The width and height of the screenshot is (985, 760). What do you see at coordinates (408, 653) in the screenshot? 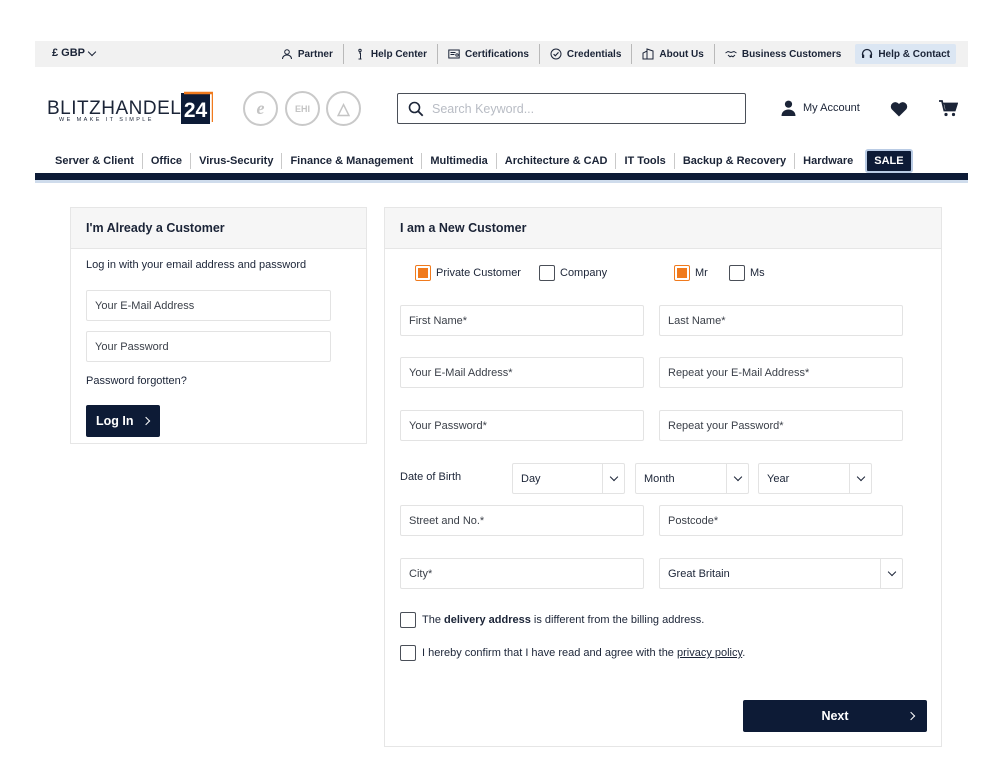
I see `privacy-checkbox` at bounding box center [408, 653].